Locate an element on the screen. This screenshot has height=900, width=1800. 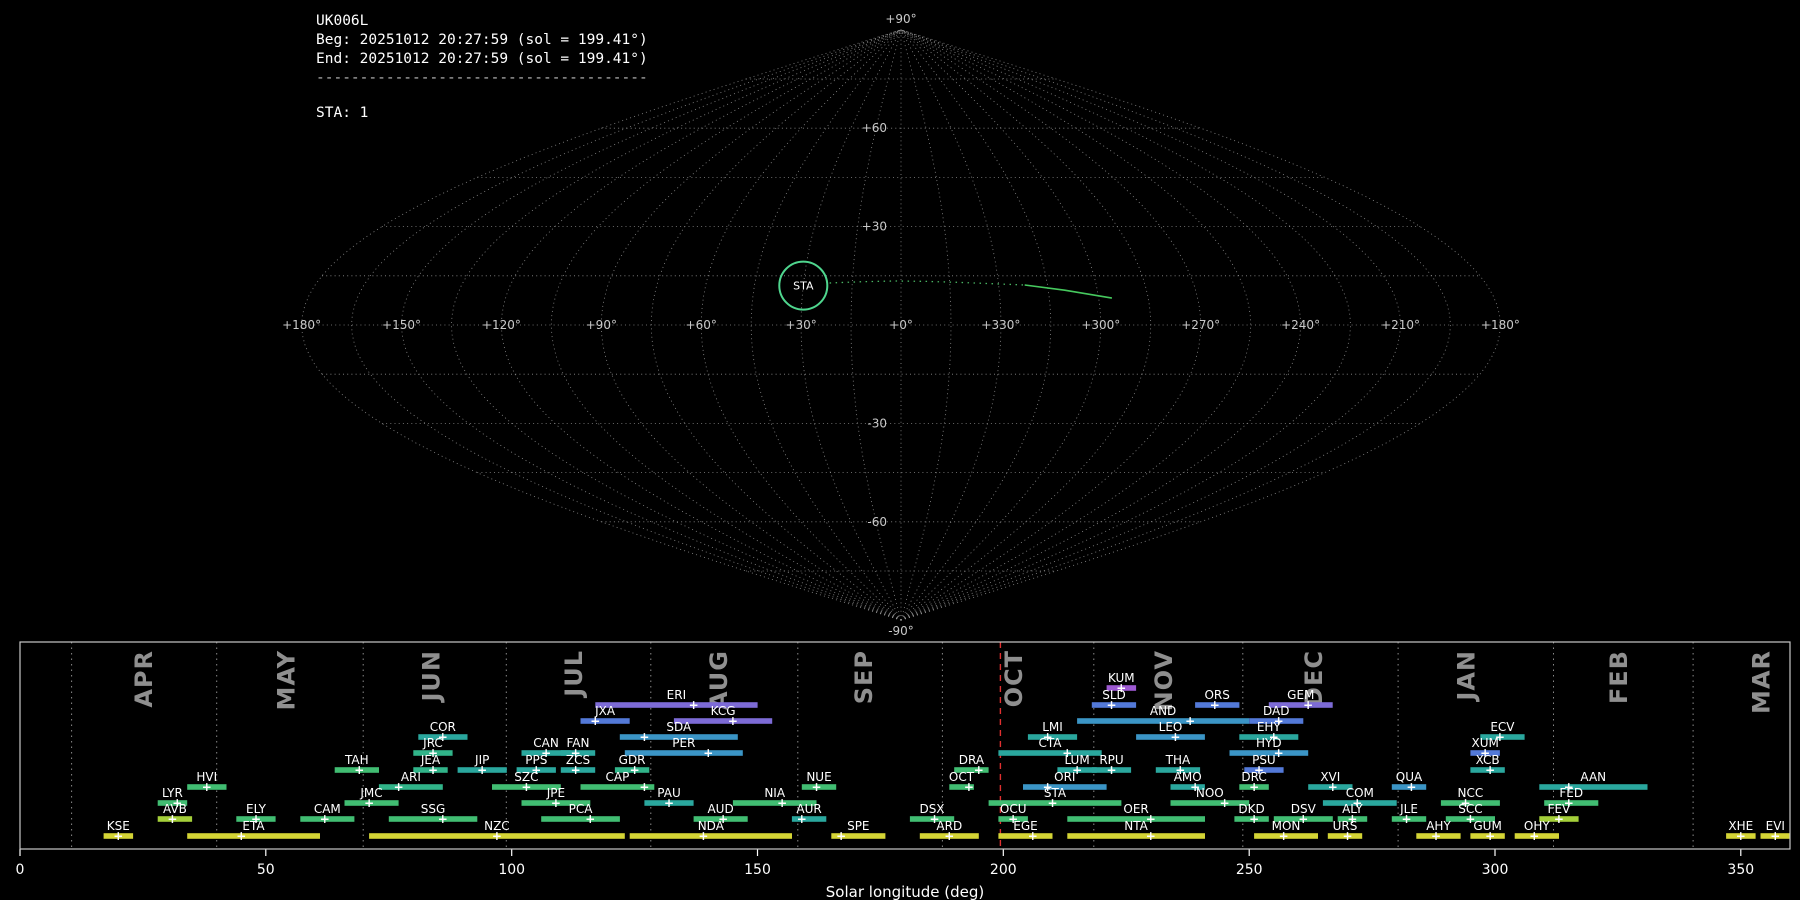
end-line: End: 20251012 20:27:59 (sol = 199.41°) is located at coordinates (482, 59).